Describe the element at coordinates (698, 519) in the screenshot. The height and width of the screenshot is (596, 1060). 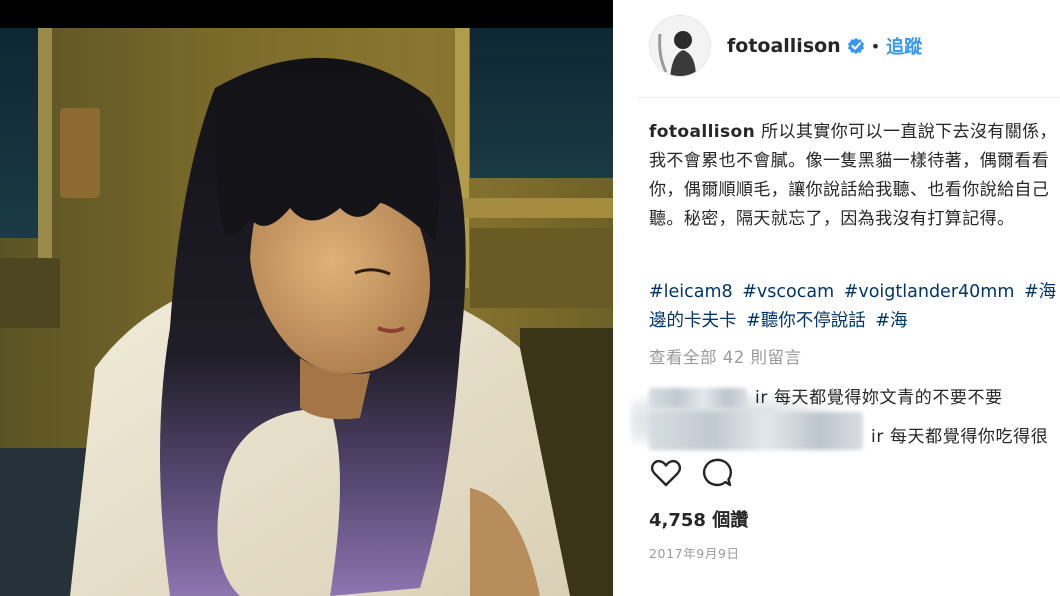
I see `likes-count: 4,758 個讚` at that location.